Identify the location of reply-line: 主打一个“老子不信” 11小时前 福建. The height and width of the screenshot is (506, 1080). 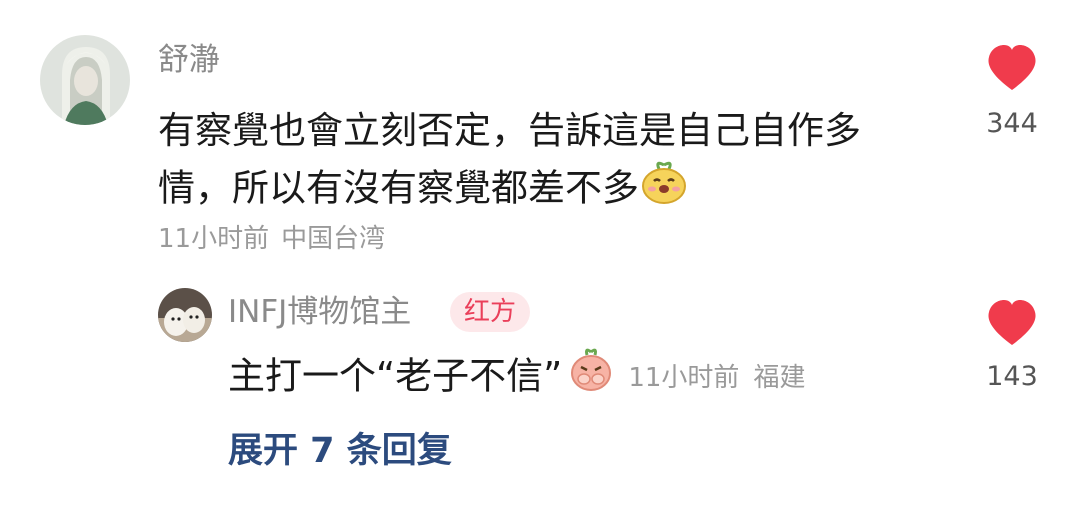
(516, 378).